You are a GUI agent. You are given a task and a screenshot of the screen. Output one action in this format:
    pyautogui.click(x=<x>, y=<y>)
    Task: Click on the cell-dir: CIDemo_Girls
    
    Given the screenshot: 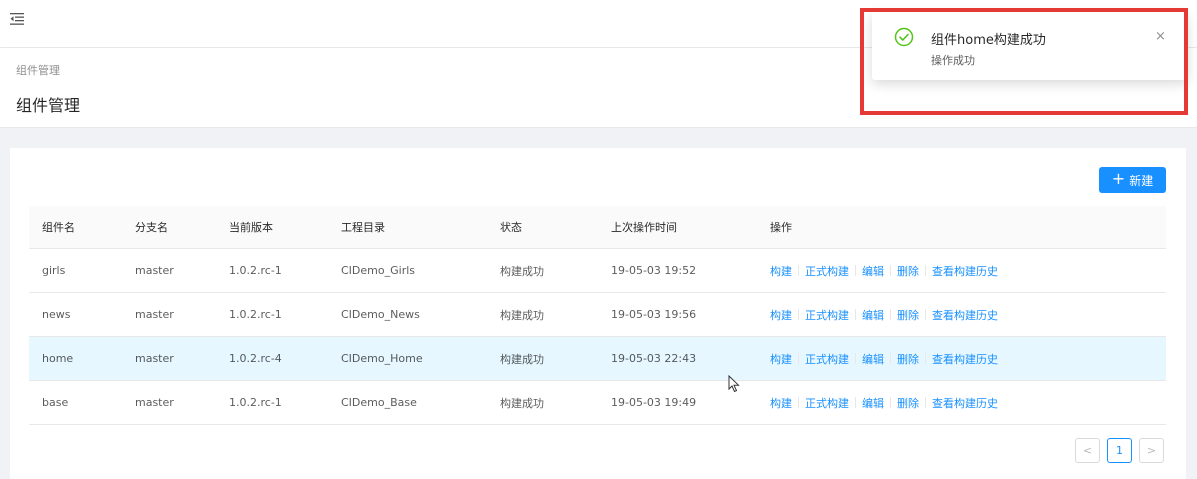 What is the action you would take?
    pyautogui.click(x=378, y=270)
    